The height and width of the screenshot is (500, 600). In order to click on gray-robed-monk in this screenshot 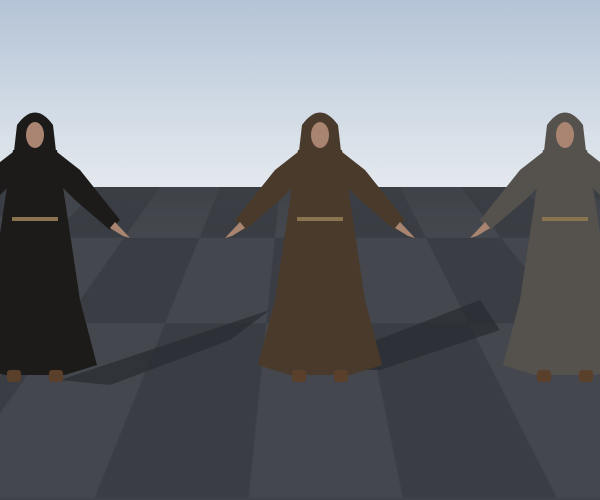, I will do `click(535, 247)`.